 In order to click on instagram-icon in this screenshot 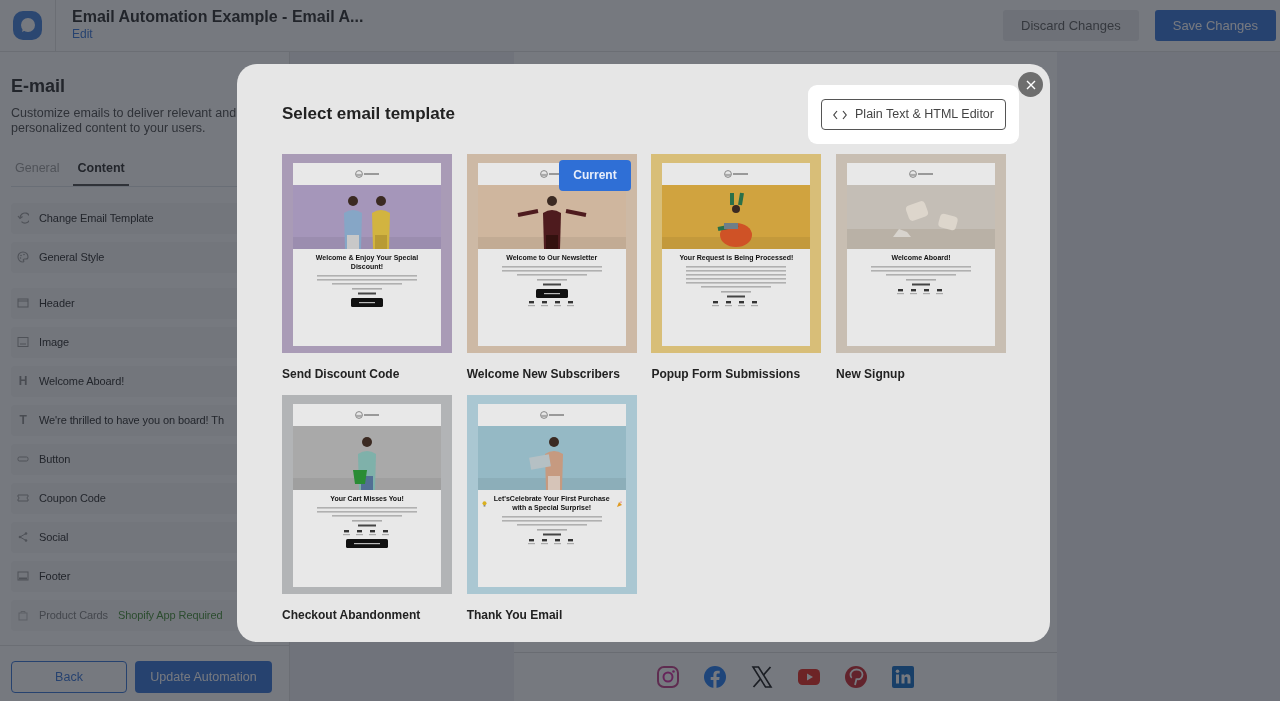, I will do `click(667, 677)`.